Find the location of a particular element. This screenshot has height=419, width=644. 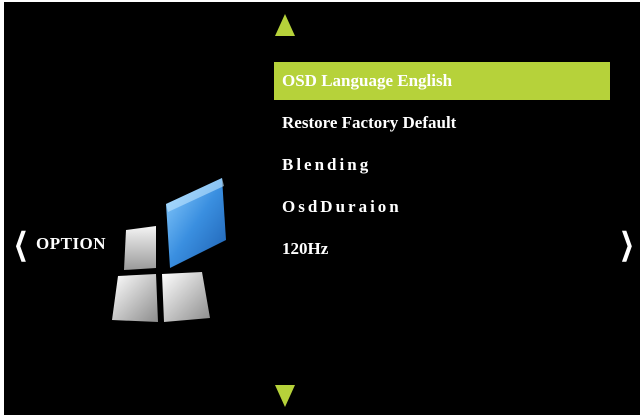

menu-item-blending: Blending is located at coordinates (442, 167).